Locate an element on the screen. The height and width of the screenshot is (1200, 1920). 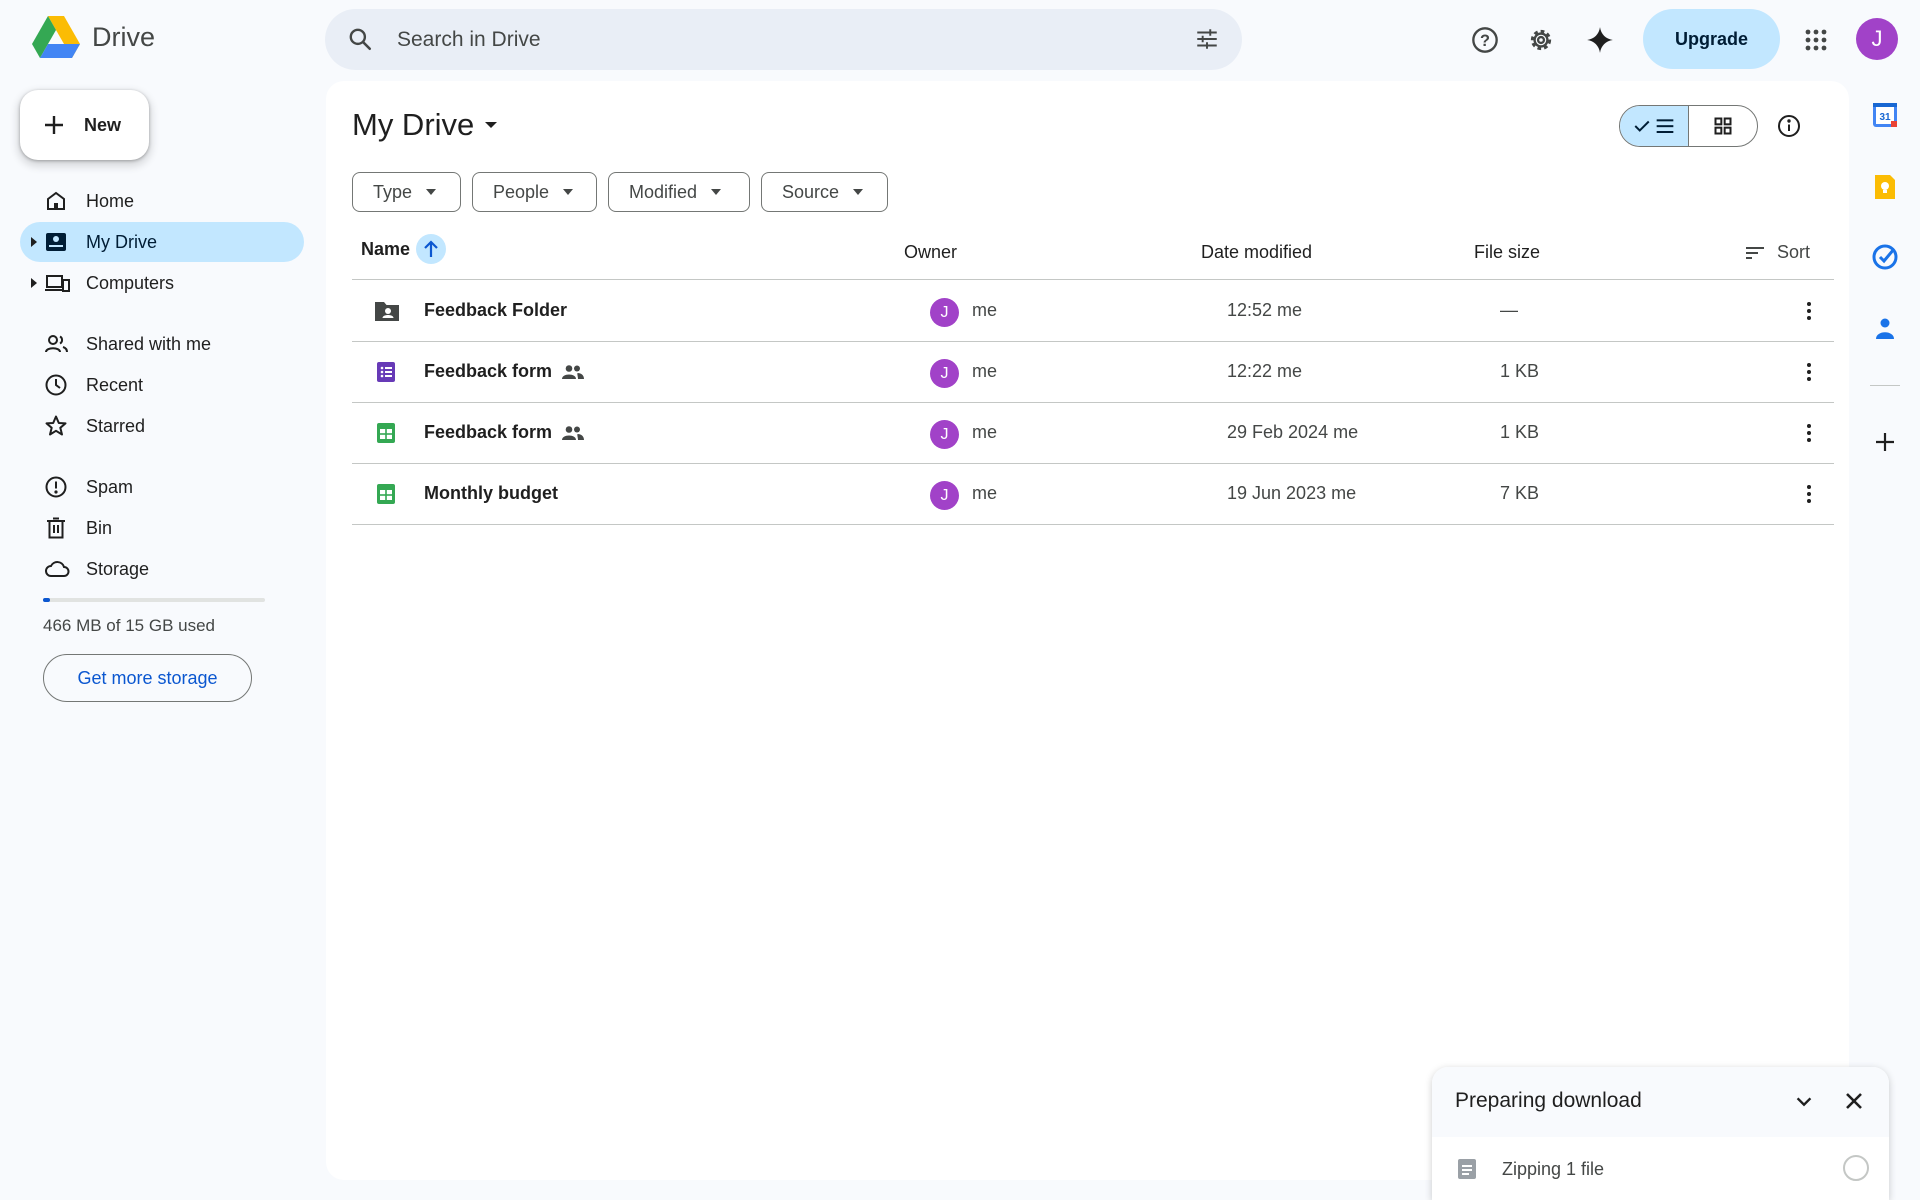
sidebar-item-label: Shared with me is located at coordinates (149, 344).